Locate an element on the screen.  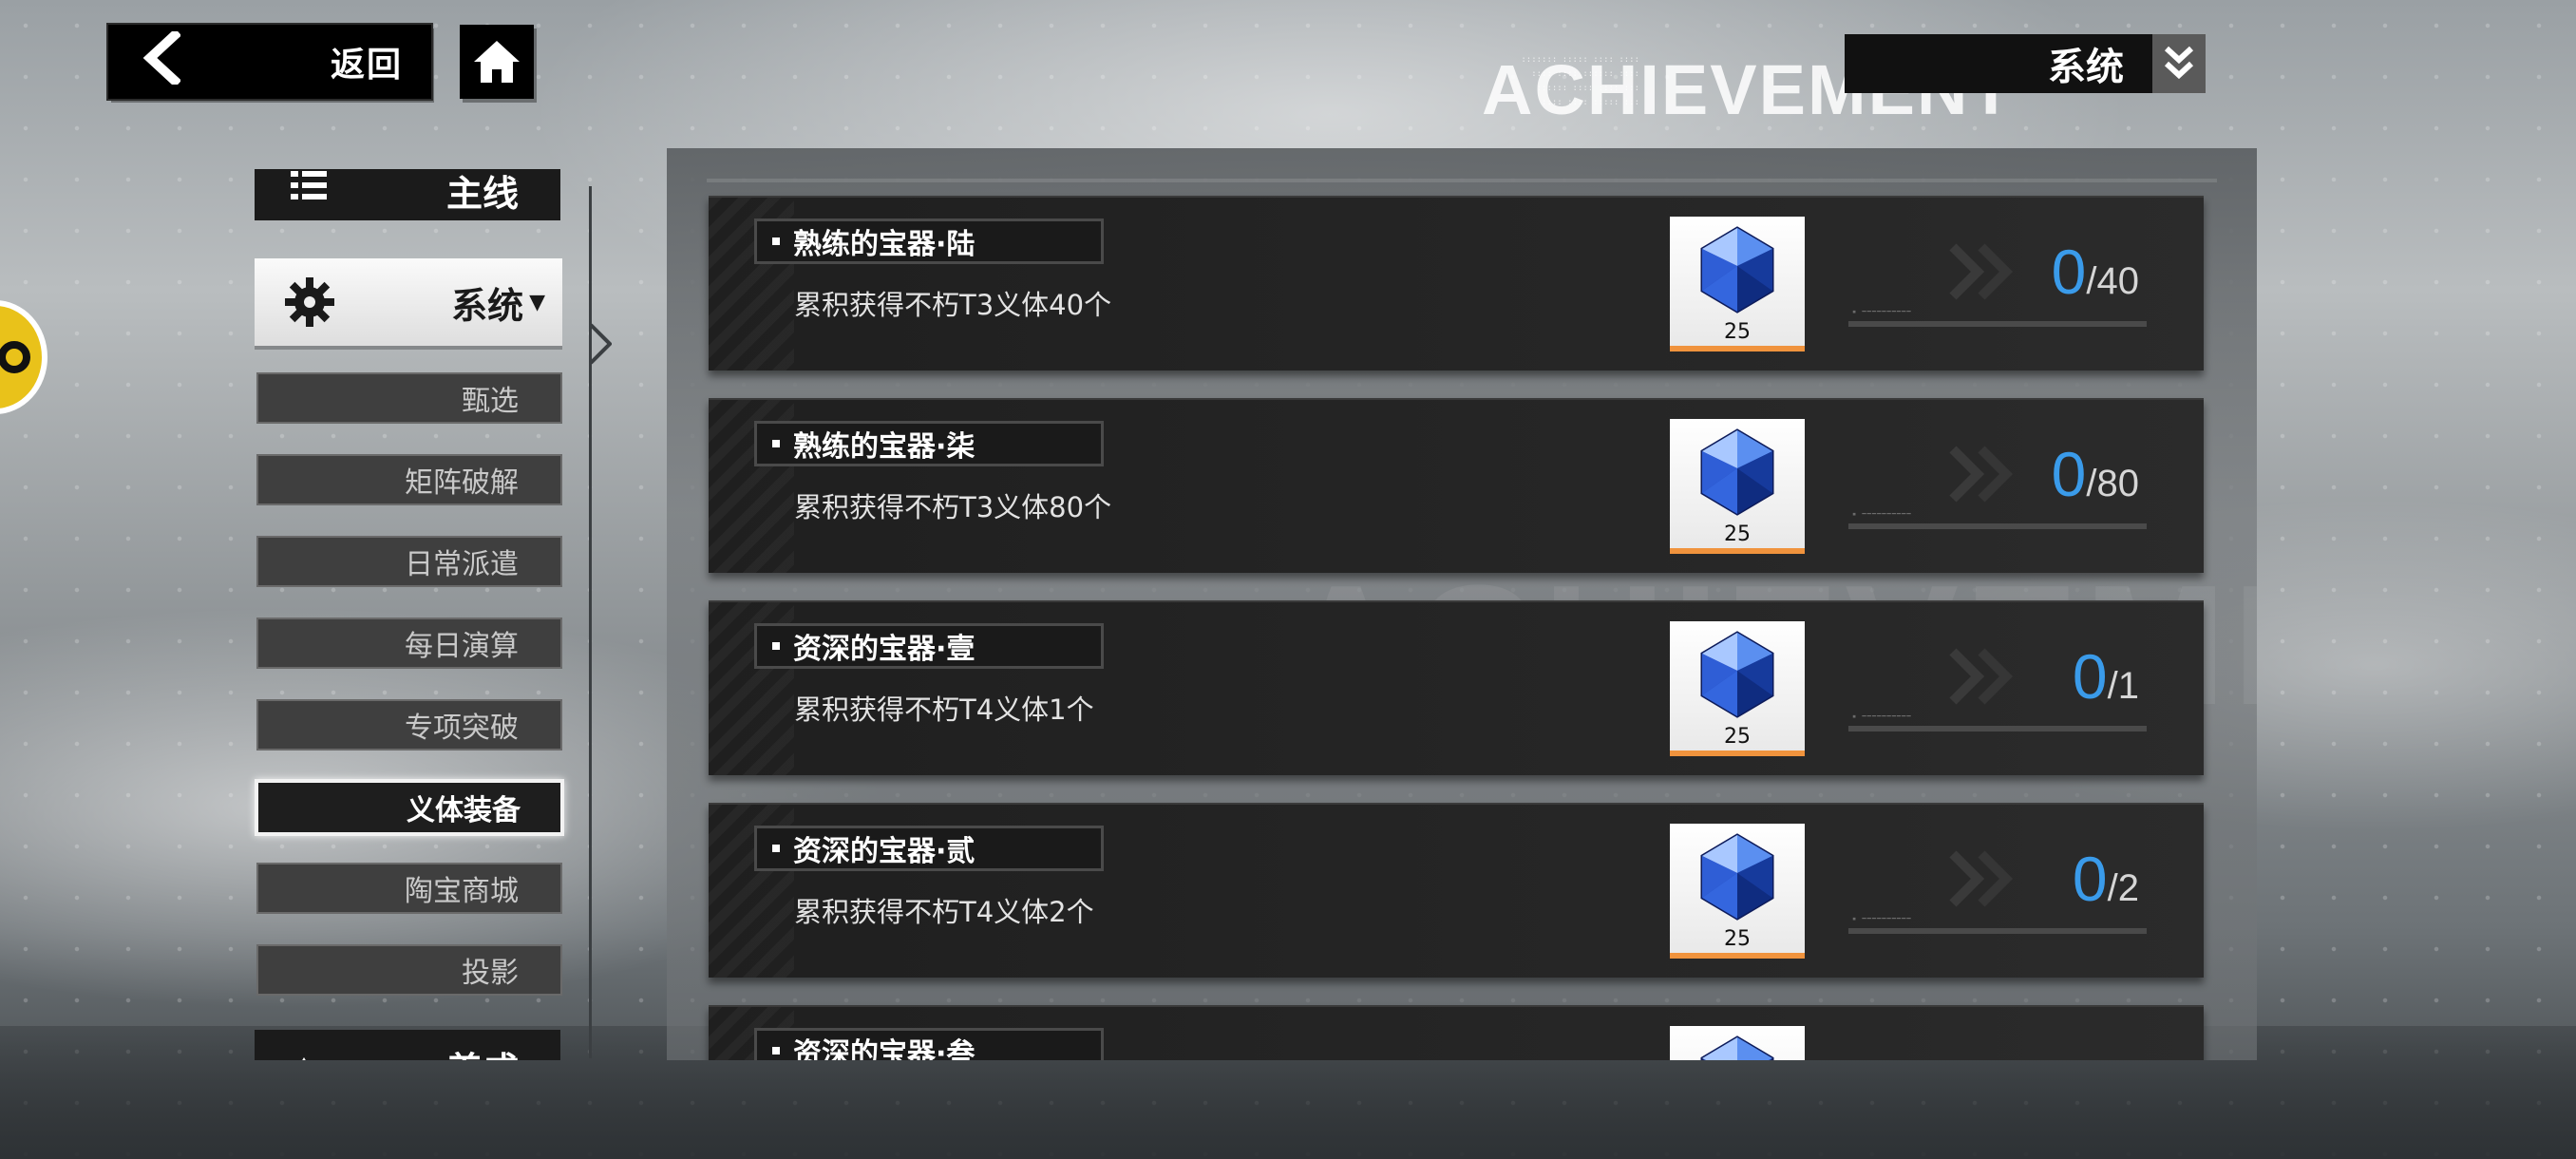
achievement-title-text: 资深的宝器·壹 is located at coordinates (884, 649).